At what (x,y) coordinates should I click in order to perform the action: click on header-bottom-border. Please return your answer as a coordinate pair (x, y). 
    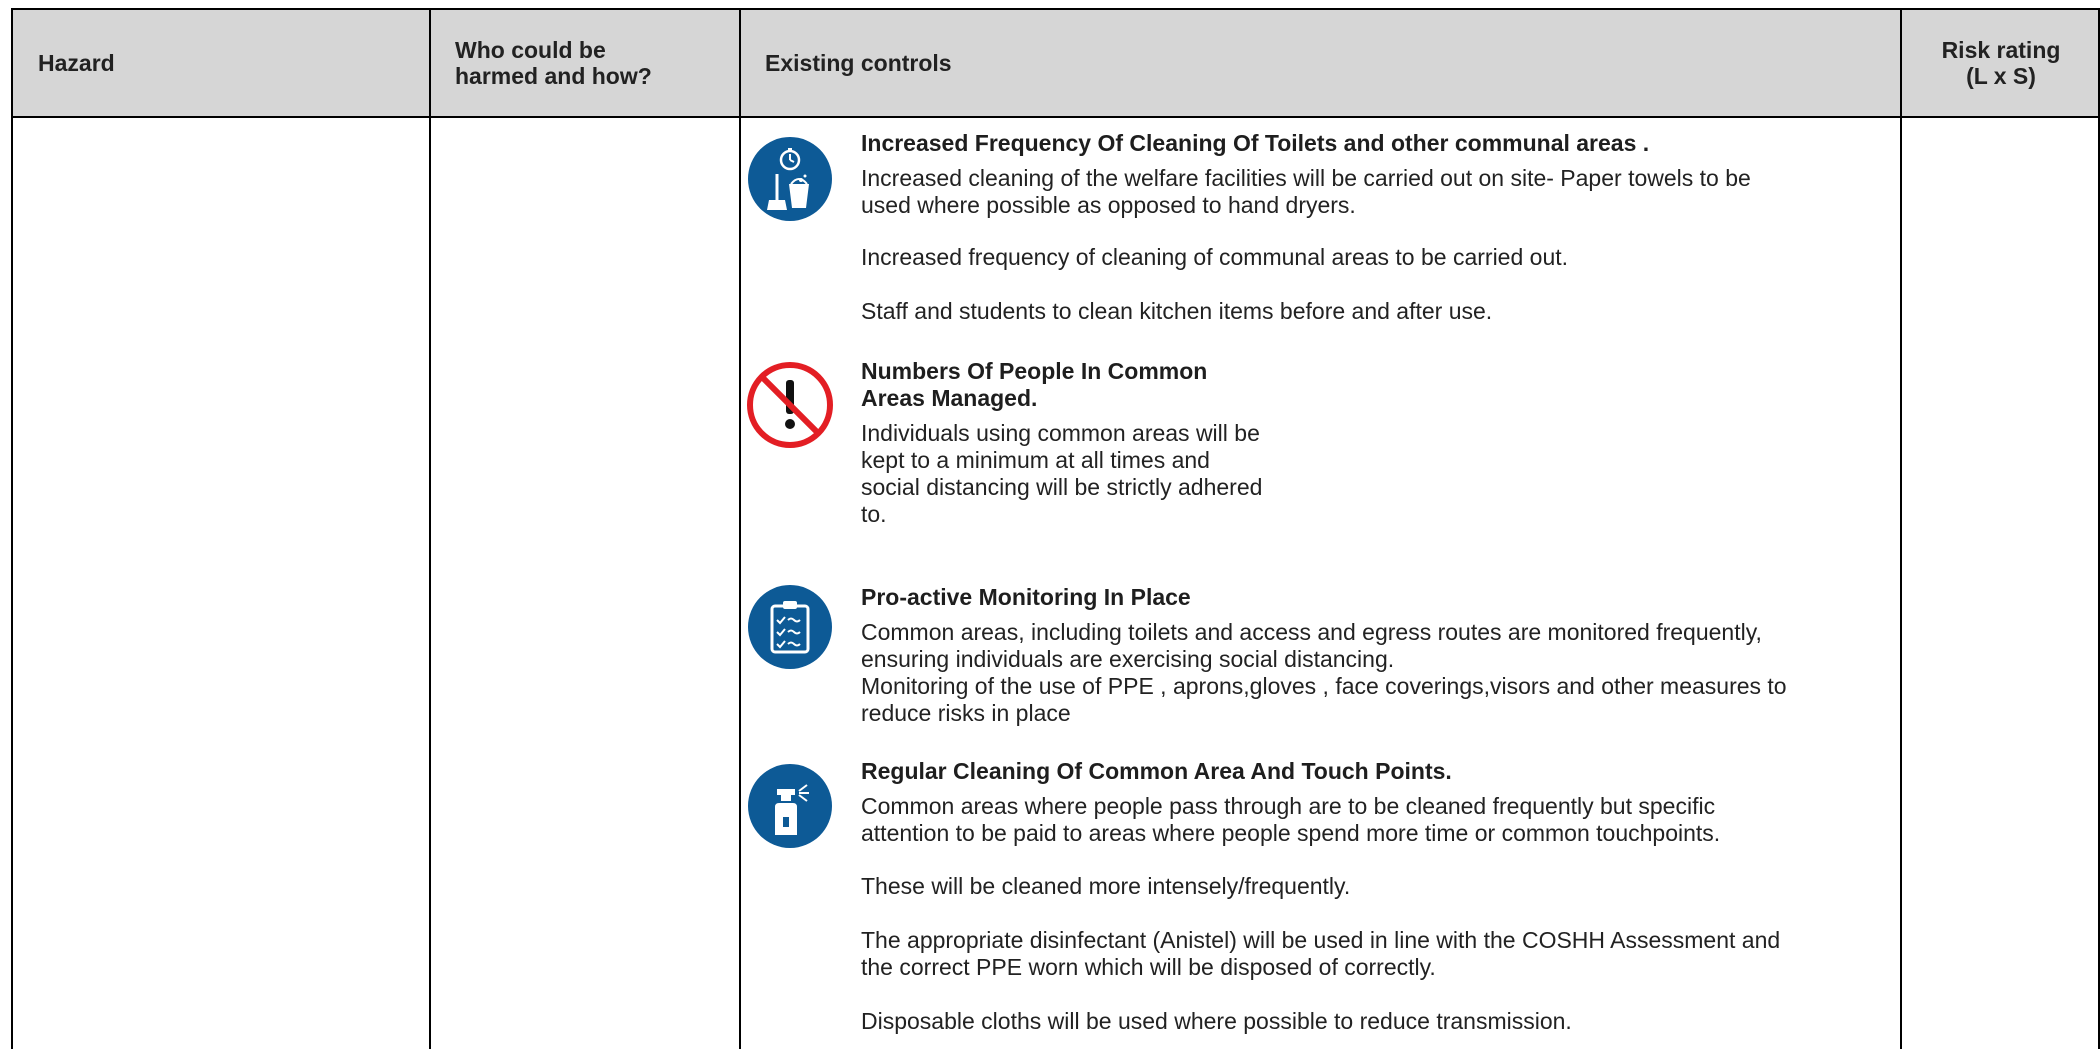
    Looking at the image, I should click on (1055, 117).